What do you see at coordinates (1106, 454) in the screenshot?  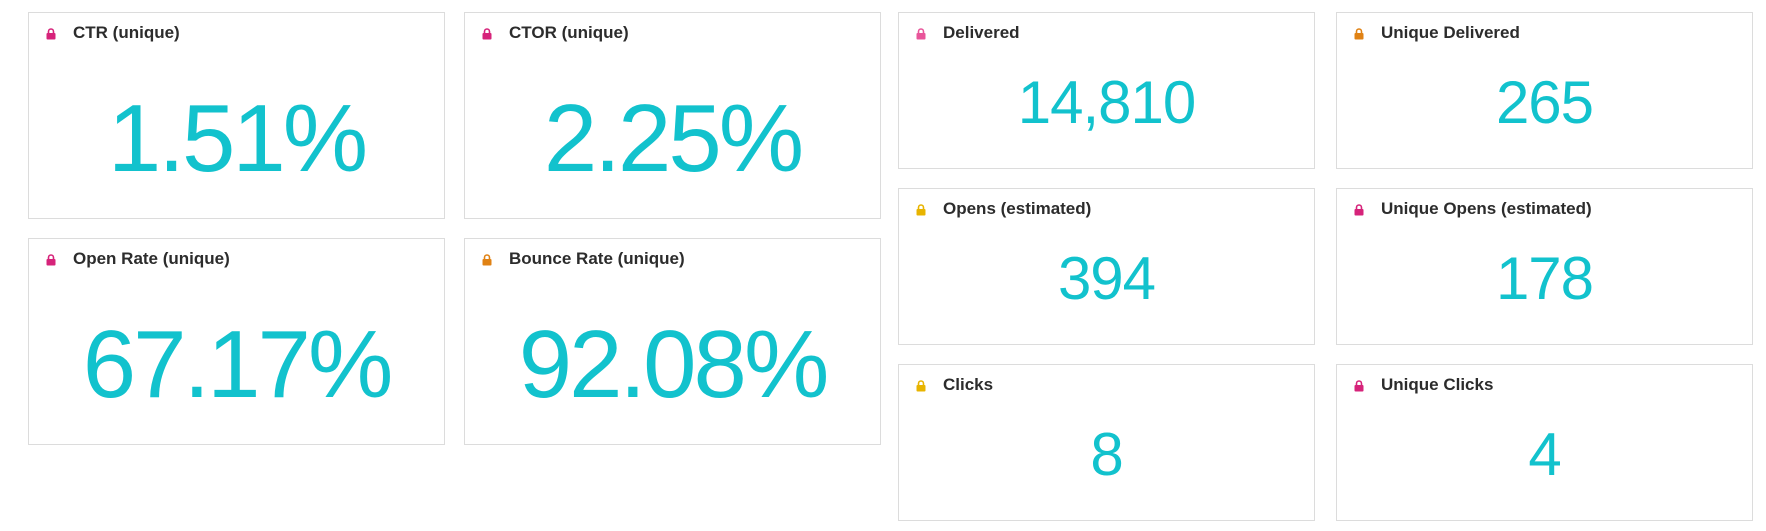 I see `metric-value: 8` at bounding box center [1106, 454].